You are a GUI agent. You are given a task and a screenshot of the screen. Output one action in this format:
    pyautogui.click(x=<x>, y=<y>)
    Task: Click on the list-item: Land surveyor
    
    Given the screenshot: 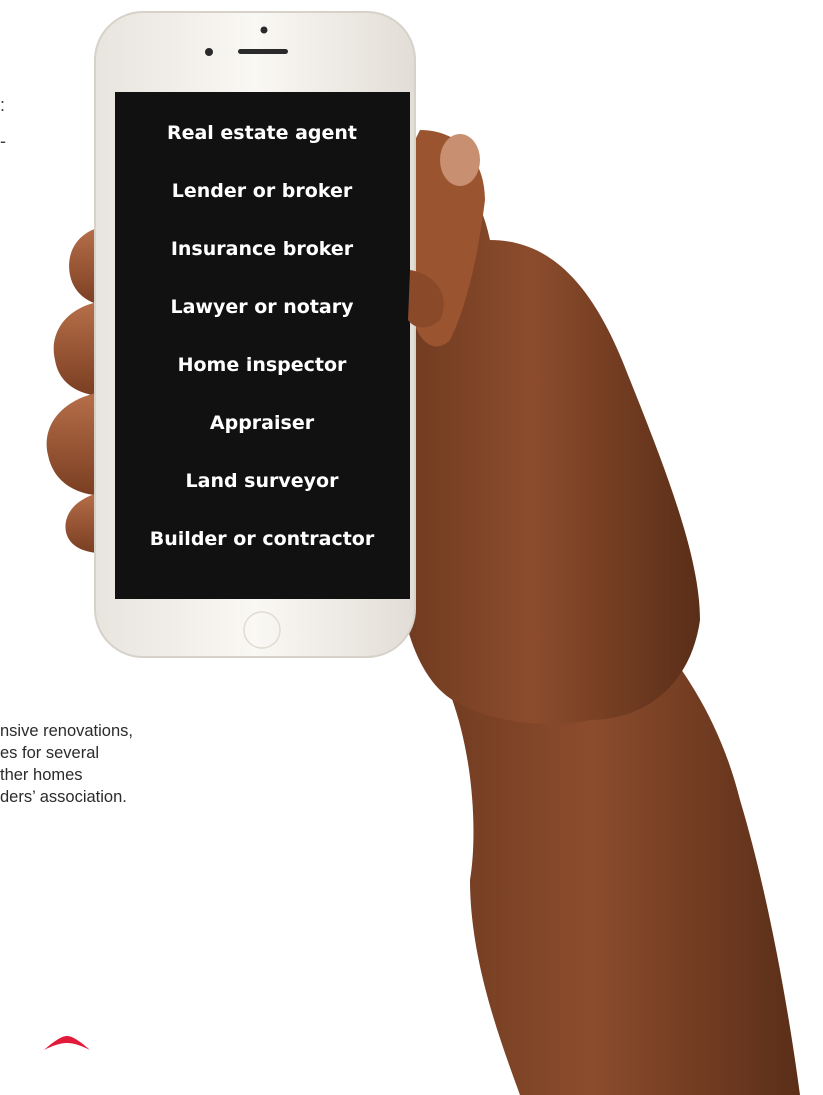 What is the action you would take?
    pyautogui.click(x=262, y=481)
    